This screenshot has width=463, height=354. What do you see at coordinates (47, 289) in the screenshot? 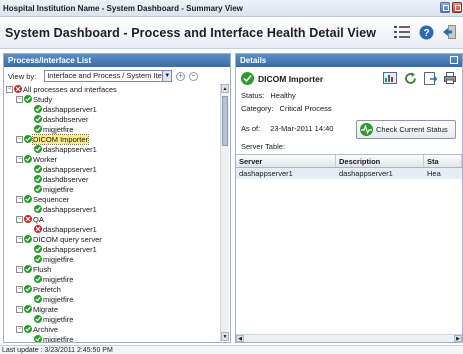
I see `tree-node-label: Prefetch` at bounding box center [47, 289].